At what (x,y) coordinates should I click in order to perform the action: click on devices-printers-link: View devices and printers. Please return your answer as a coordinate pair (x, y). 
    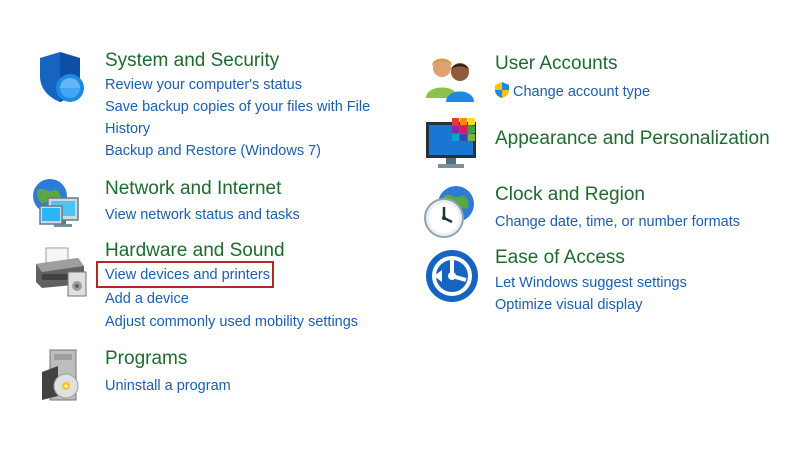
    Looking at the image, I should click on (187, 275).